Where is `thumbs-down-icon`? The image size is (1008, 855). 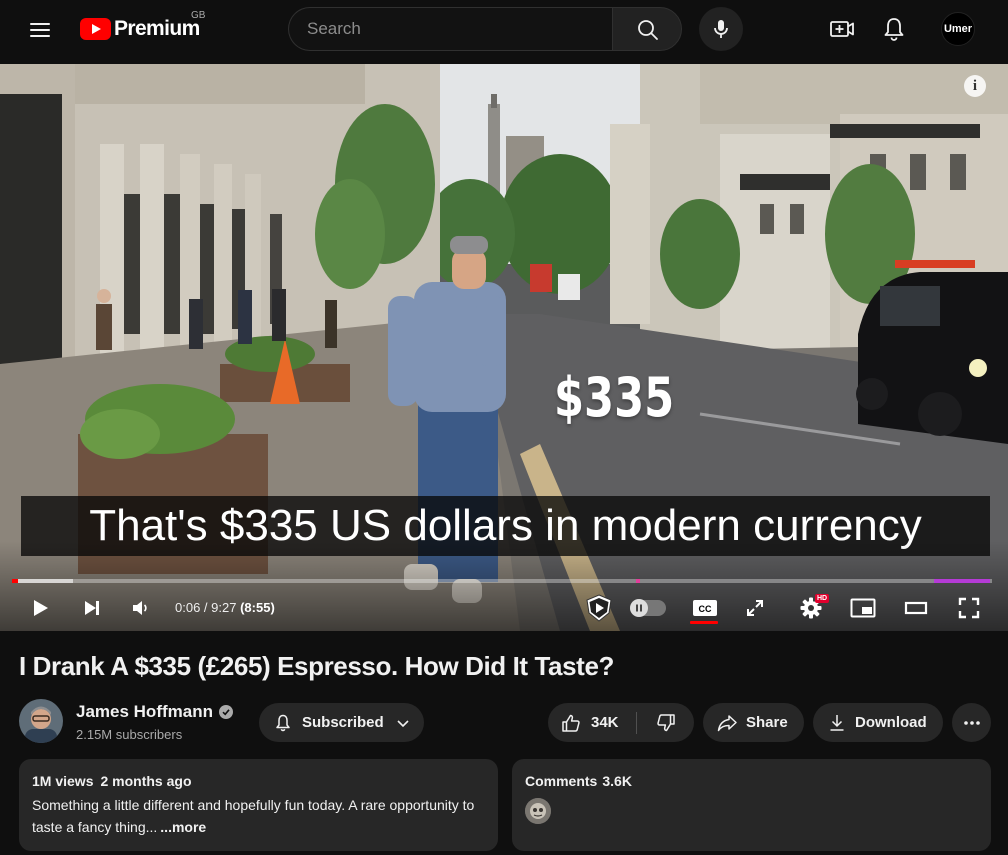
thumbs-down-icon is located at coordinates (665, 722).